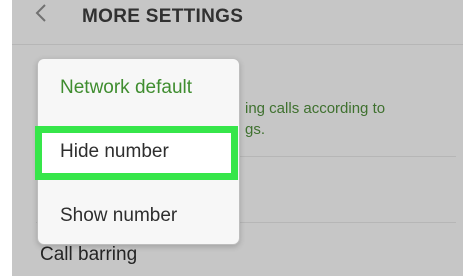 The image size is (463, 276). What do you see at coordinates (114, 152) in the screenshot?
I see `menu-item-hide-number: Hide number` at bounding box center [114, 152].